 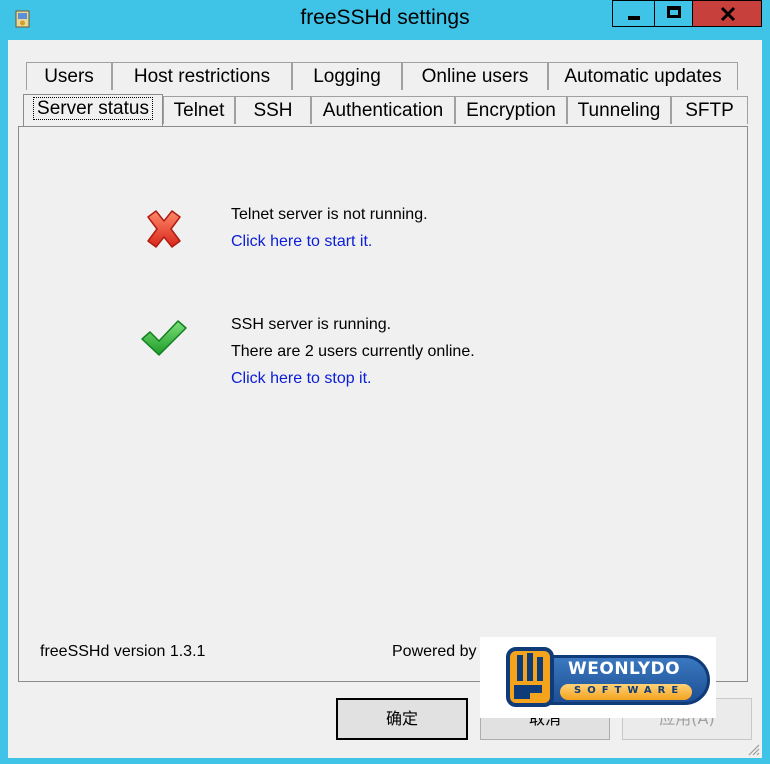 I want to click on minimize-button, so click(x=633, y=13).